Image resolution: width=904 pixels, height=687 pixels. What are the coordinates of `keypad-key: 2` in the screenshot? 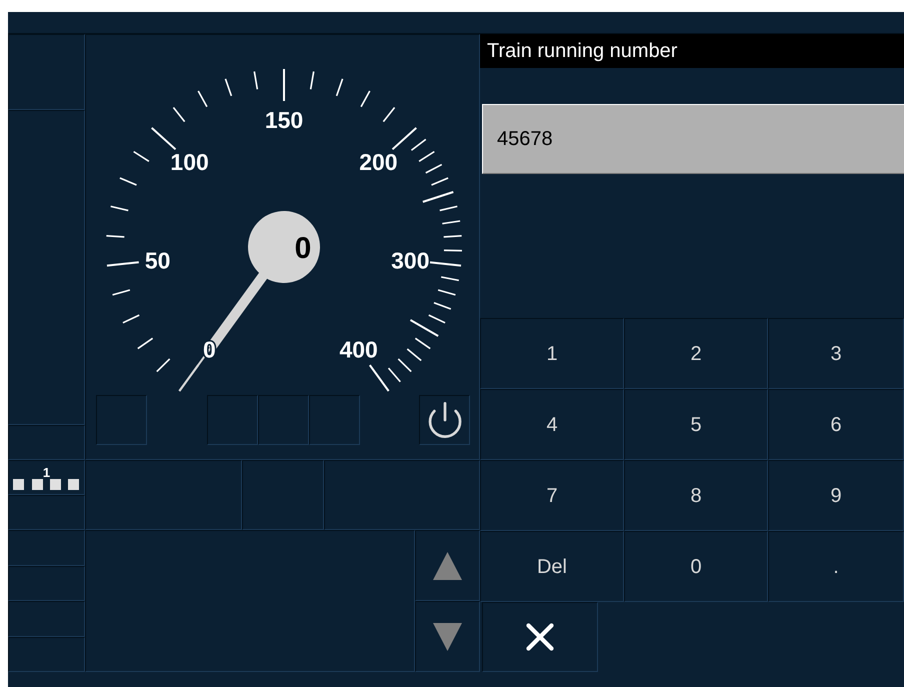 It's located at (696, 353).